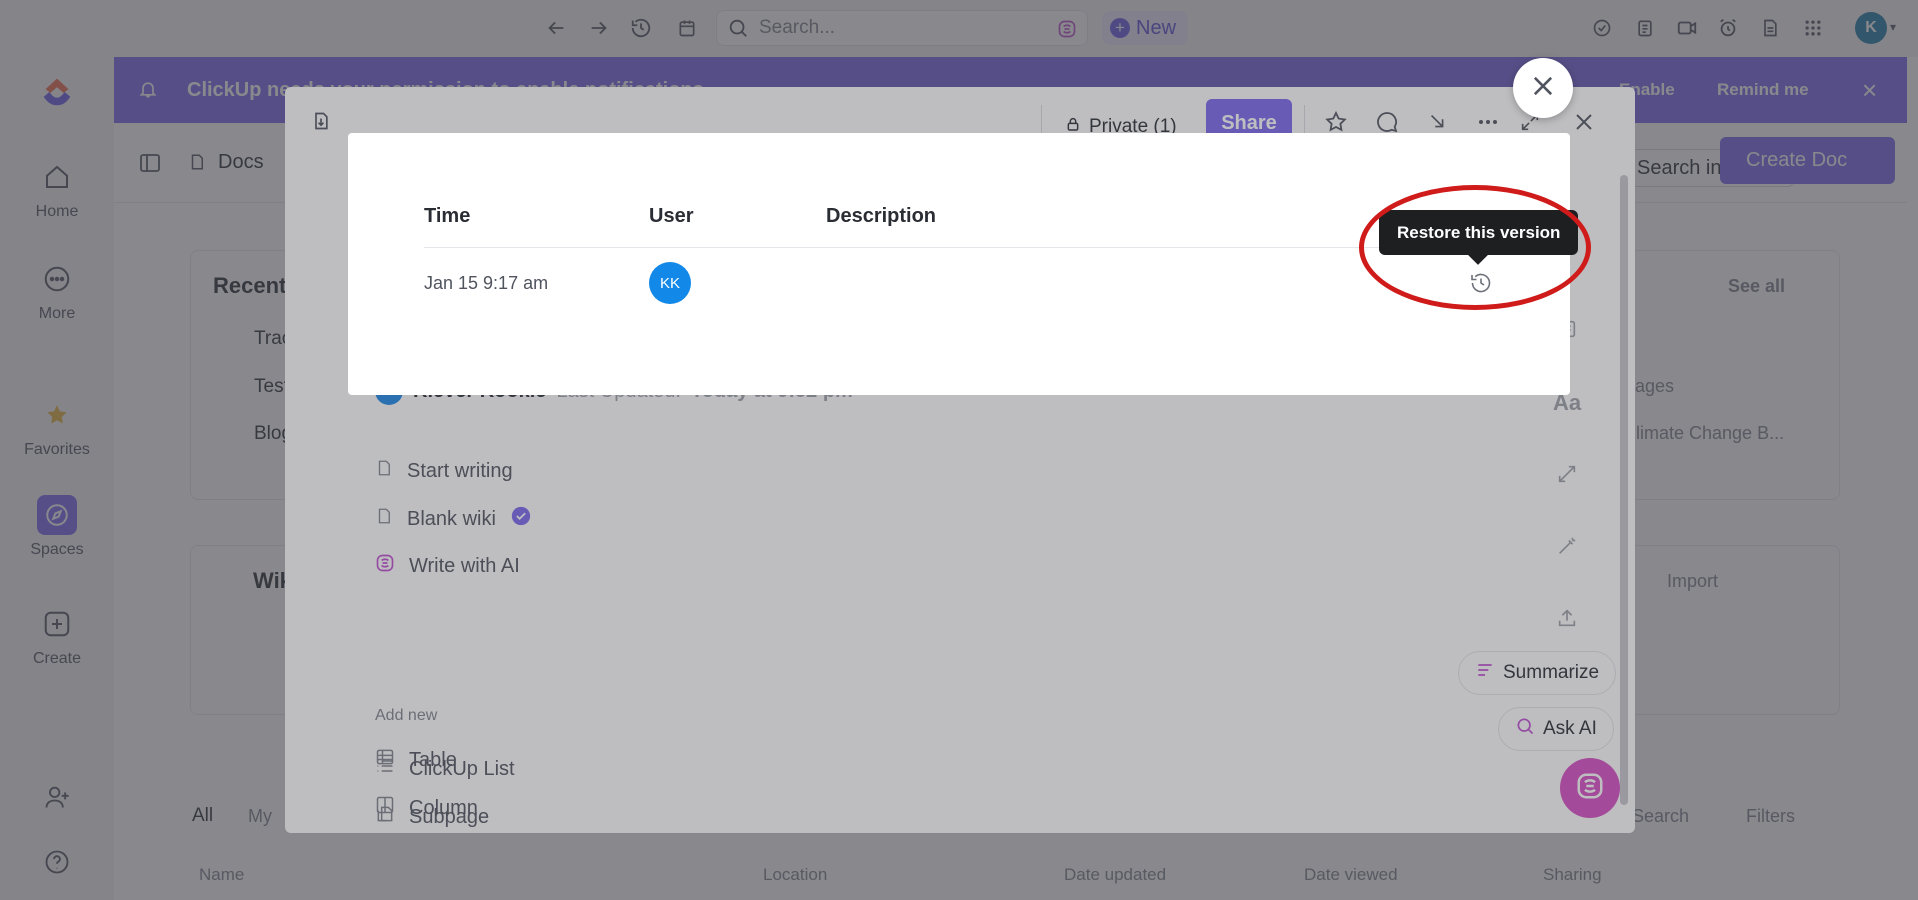  I want to click on version-time: Jan 15 9:17 am, so click(486, 283).